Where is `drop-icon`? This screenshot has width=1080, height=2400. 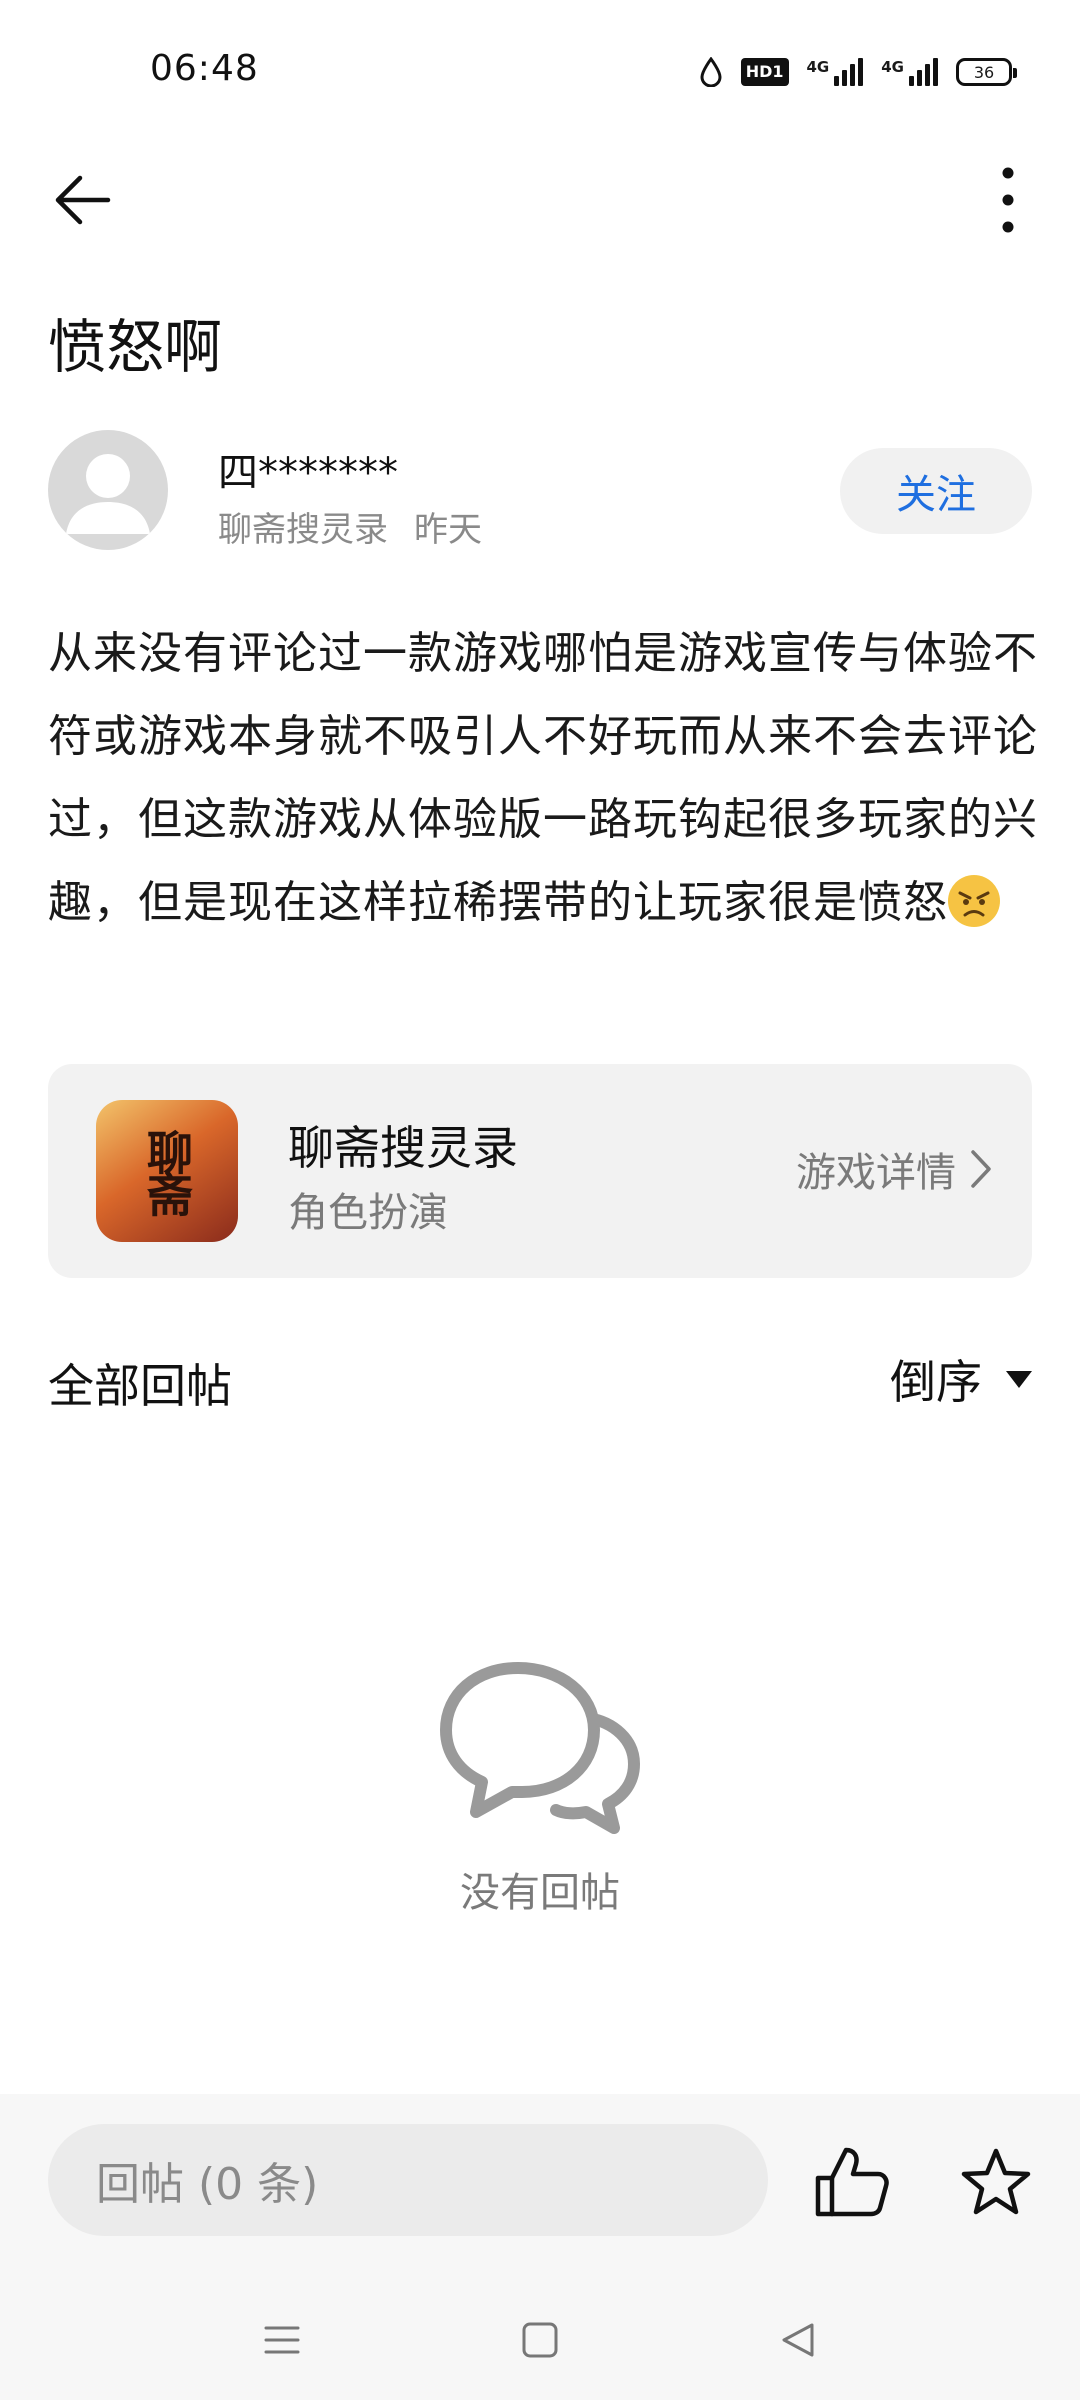 drop-icon is located at coordinates (711, 72).